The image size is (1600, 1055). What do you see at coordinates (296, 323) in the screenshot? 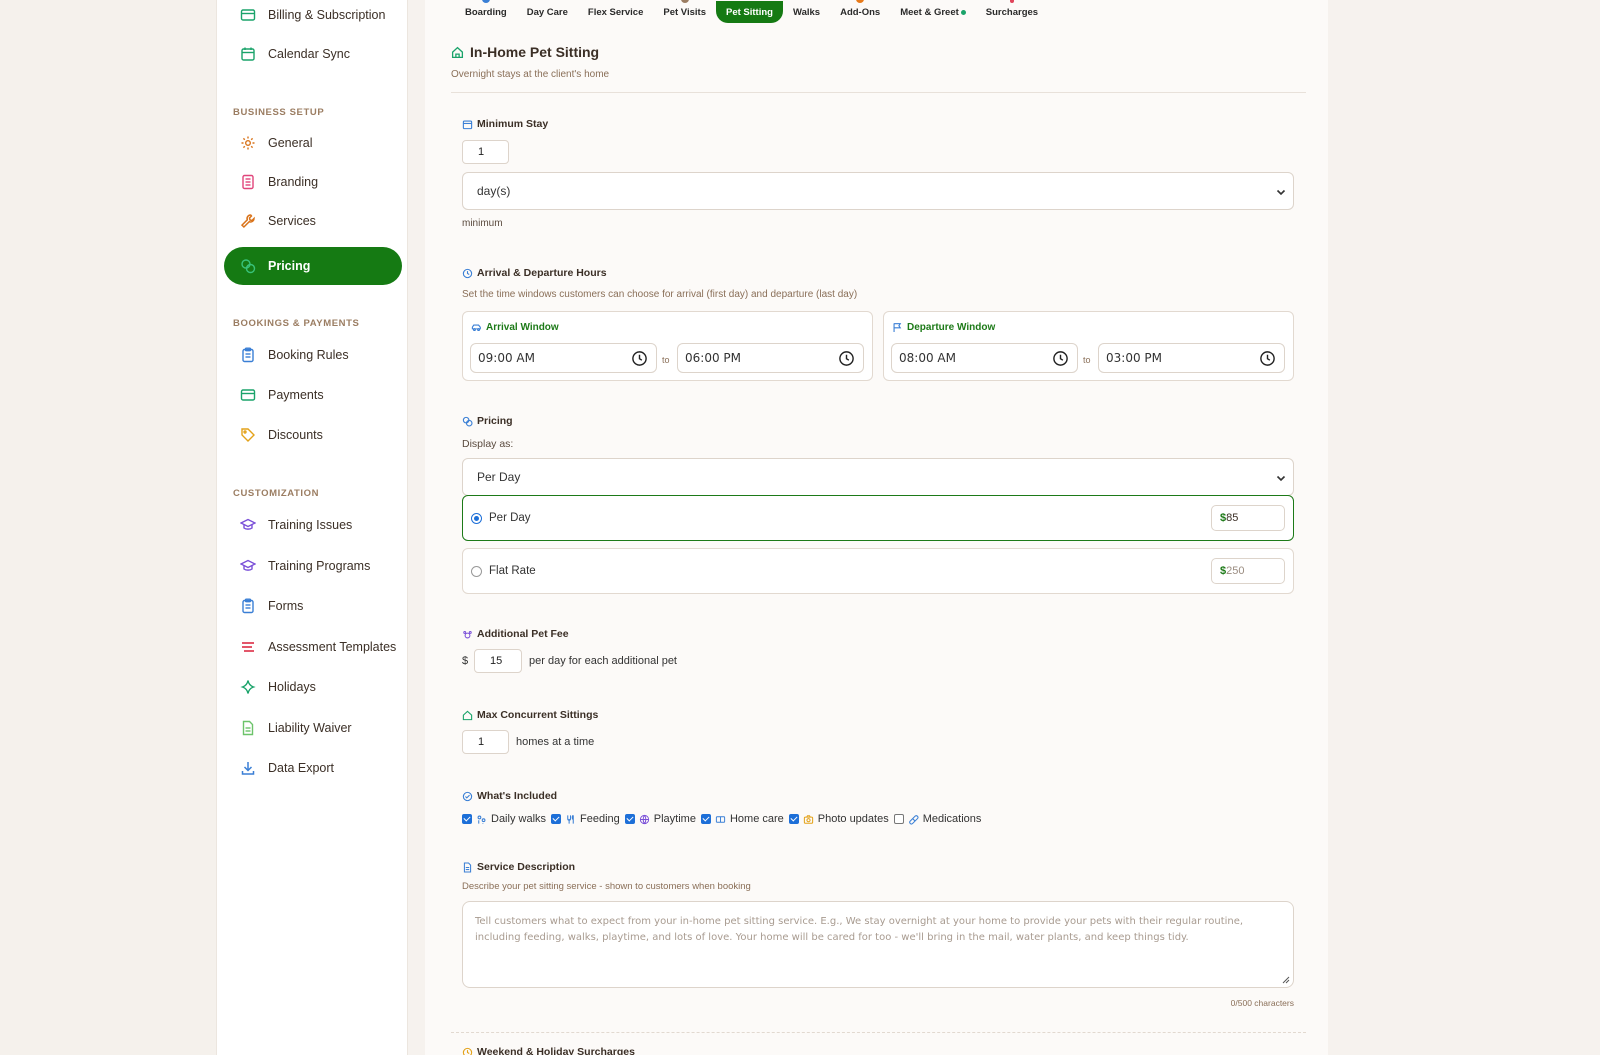
I see `section-label-bookings-payments: BOOKINGS & PAYMENTS` at bounding box center [296, 323].